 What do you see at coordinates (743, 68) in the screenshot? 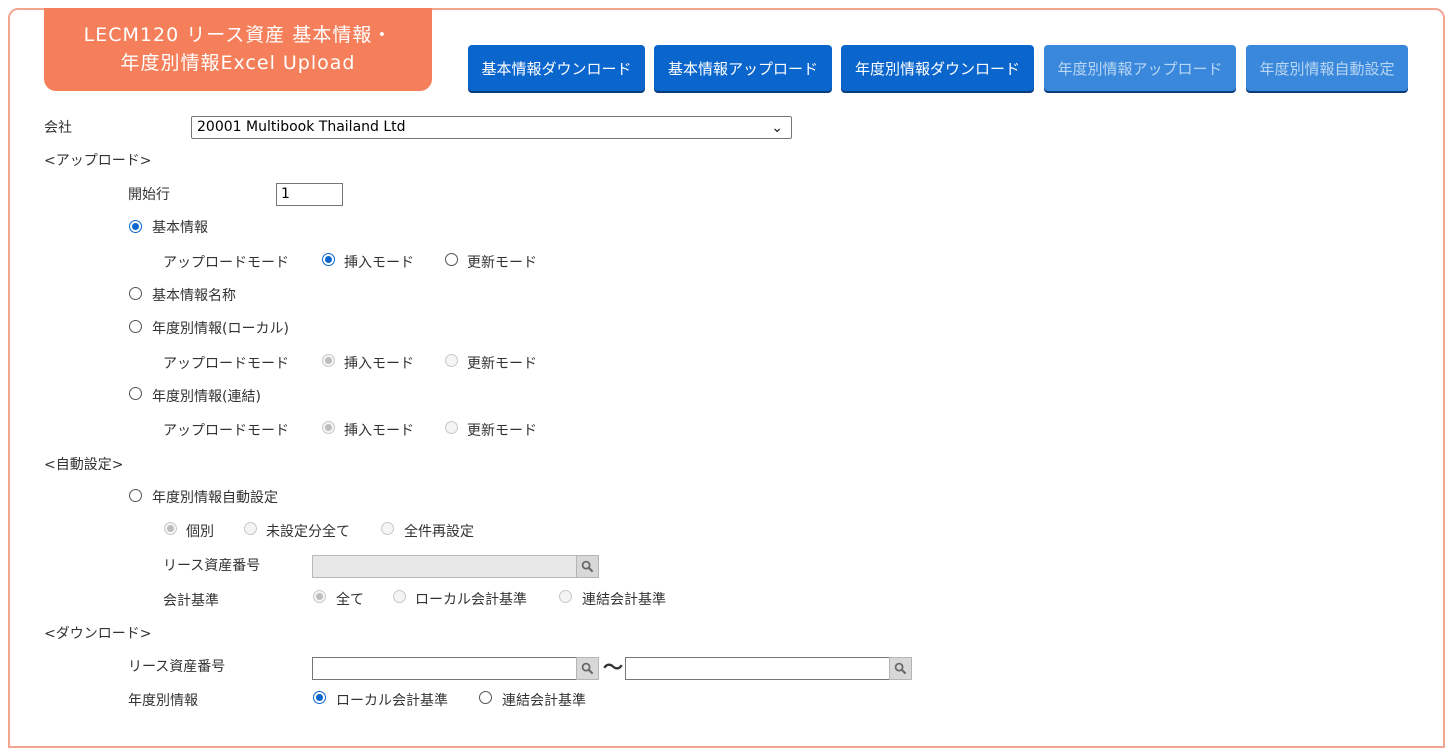
I see `basic-upload-button: 基本情報アップロード` at bounding box center [743, 68].